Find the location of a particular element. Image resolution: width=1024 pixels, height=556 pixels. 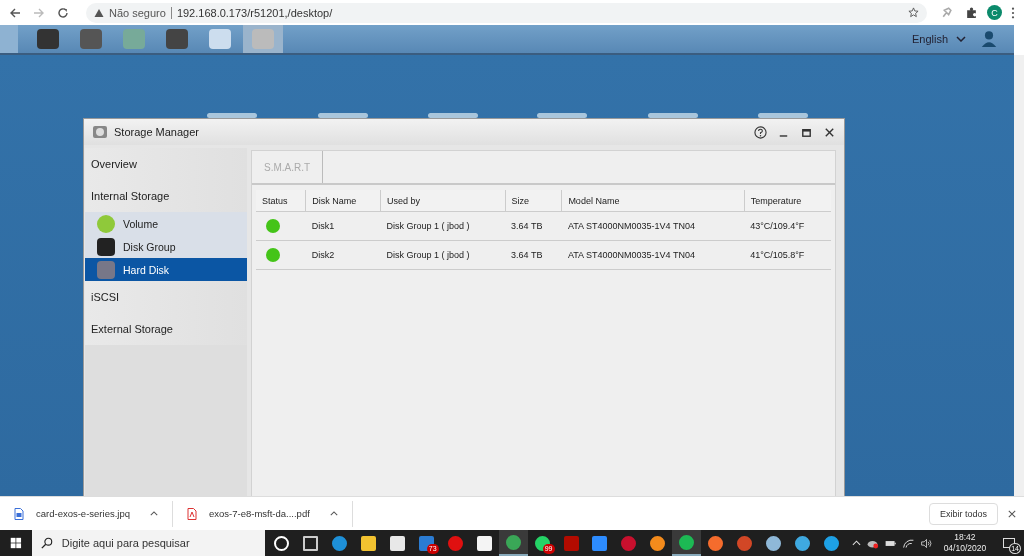

search-field: Digite aqui para pesquisar is located at coordinates (148, 543).